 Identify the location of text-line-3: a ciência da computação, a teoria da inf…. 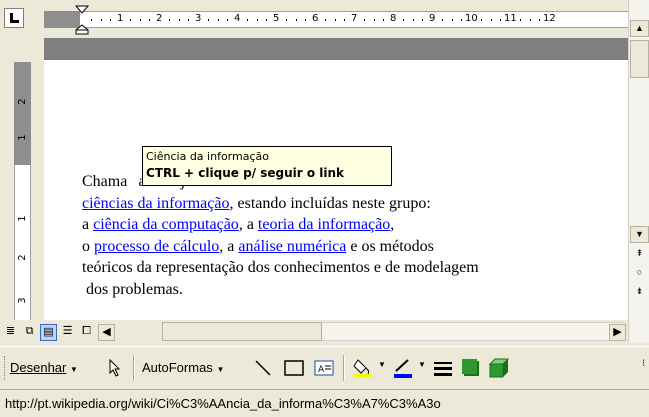
(238, 224).